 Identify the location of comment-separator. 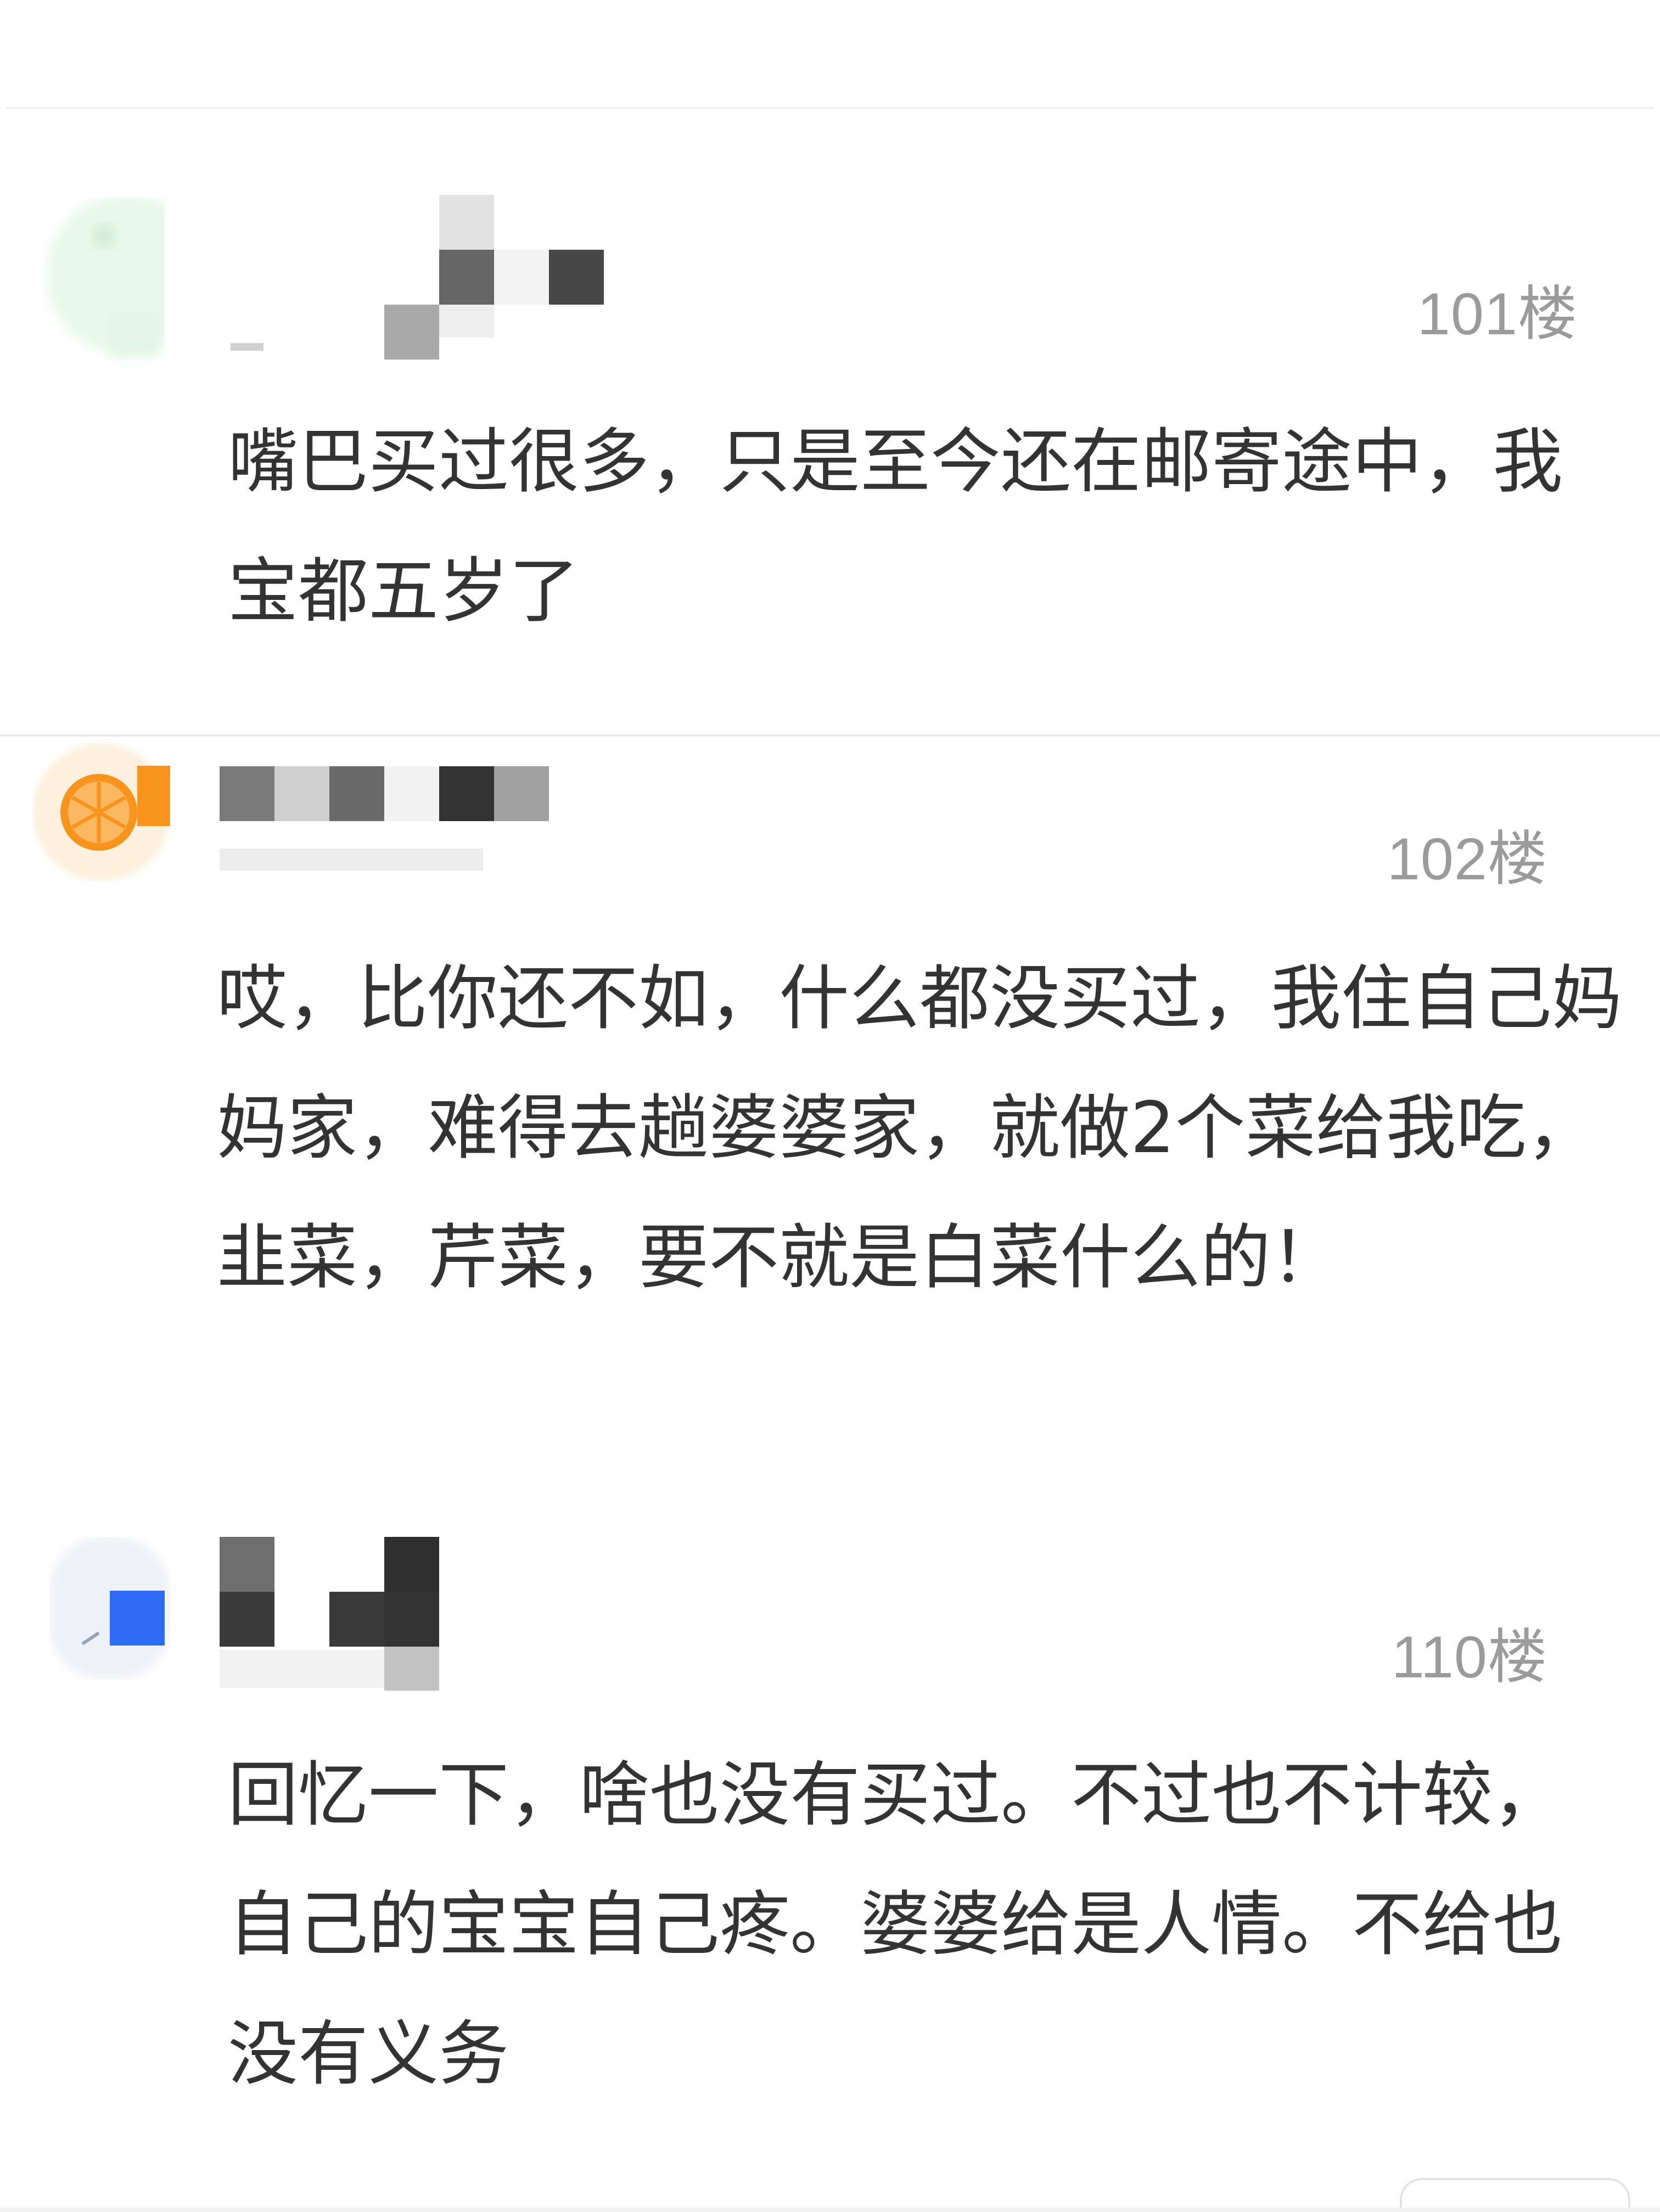
(830, 735).